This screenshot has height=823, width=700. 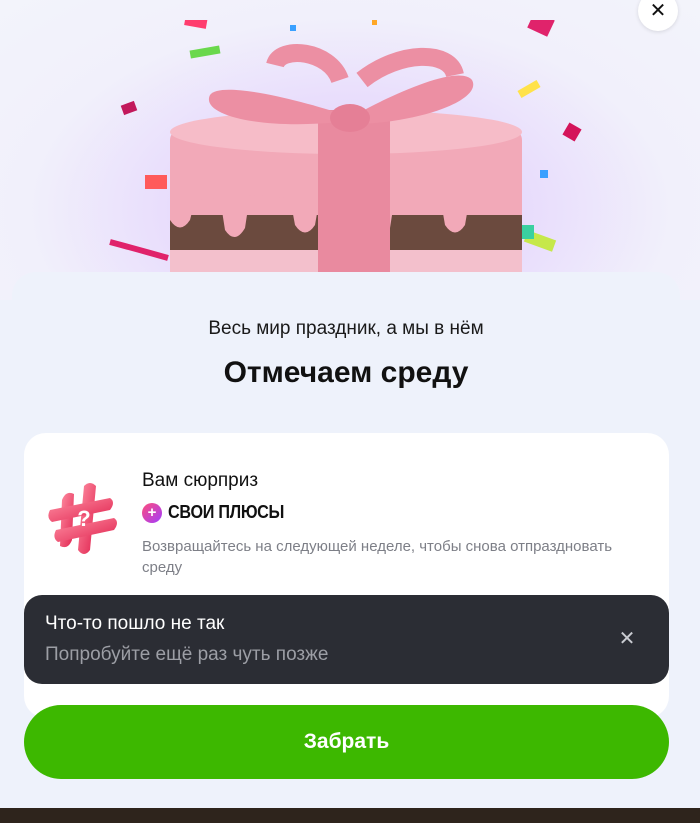 I want to click on toast-close-button: ✕, so click(x=627, y=638).